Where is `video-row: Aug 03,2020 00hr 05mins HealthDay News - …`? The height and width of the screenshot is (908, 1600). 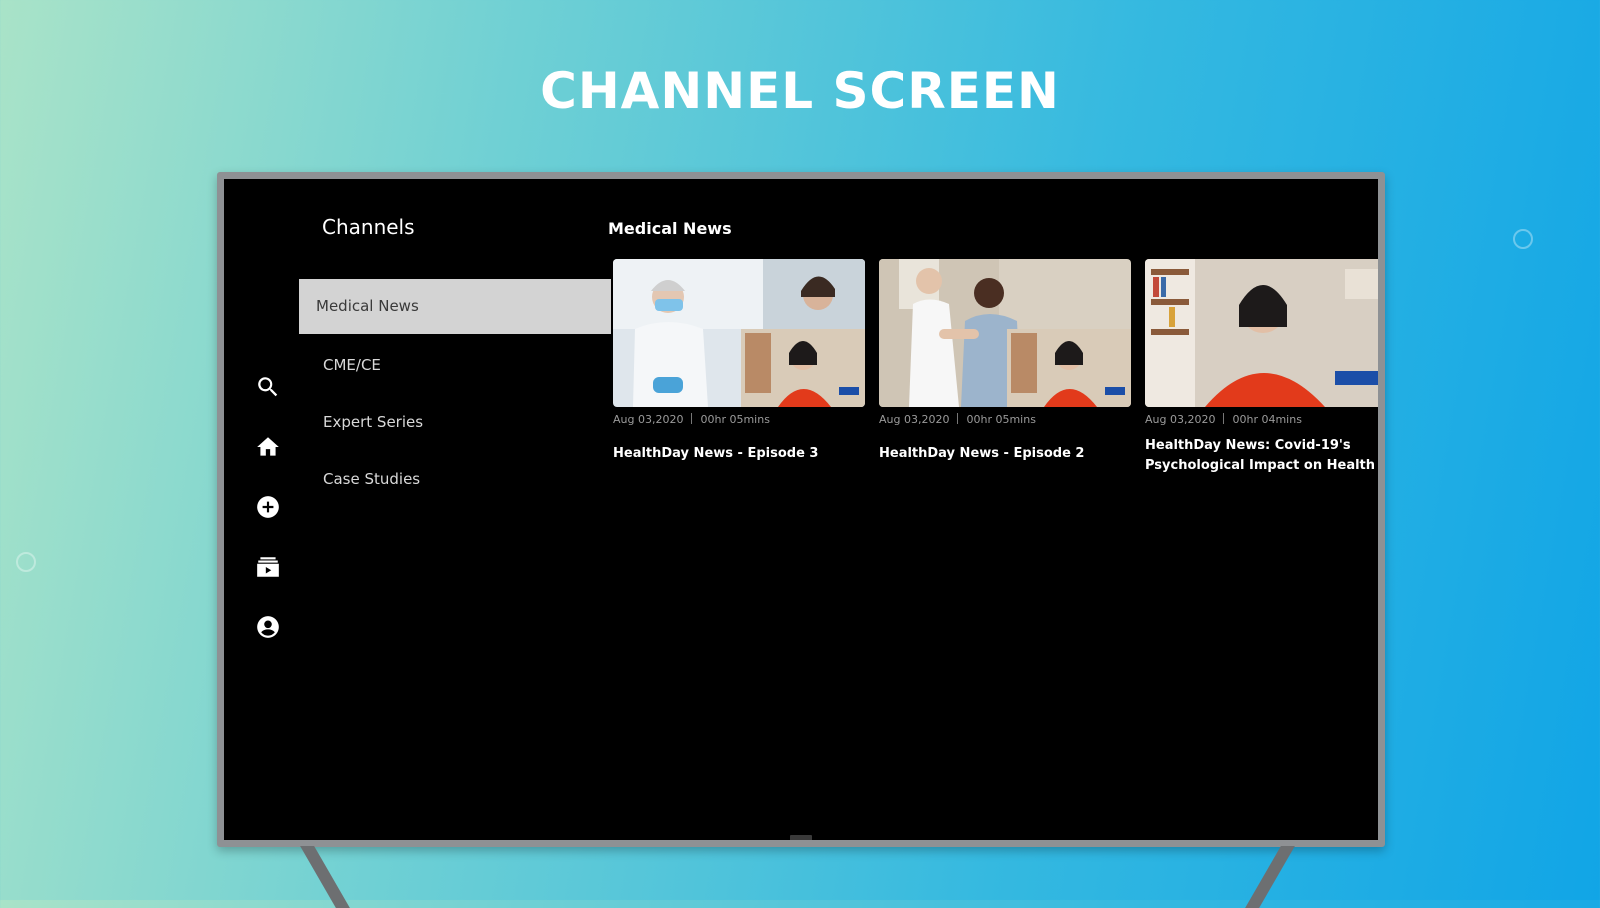
video-row: Aug 03,2020 00hr 05mins HealthDay News - … is located at coordinates (995, 367).